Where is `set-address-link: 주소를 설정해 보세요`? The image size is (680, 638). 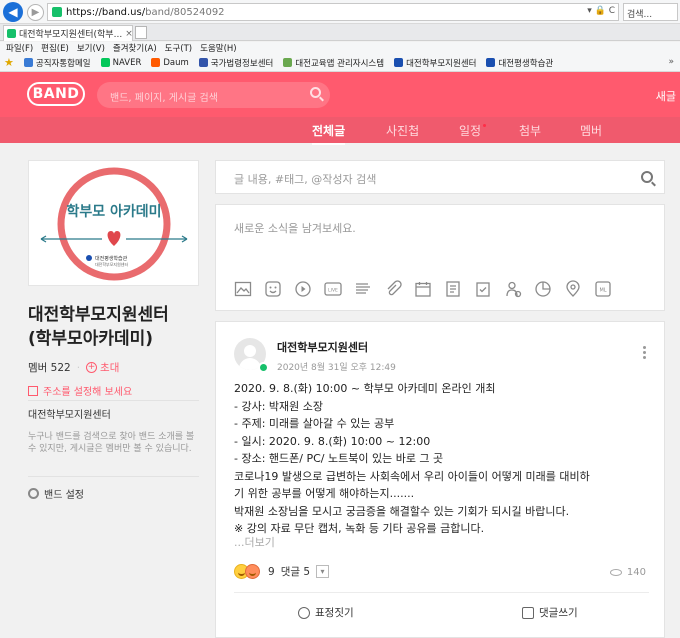 set-address-link: 주소를 설정해 보세요 is located at coordinates (80, 390).